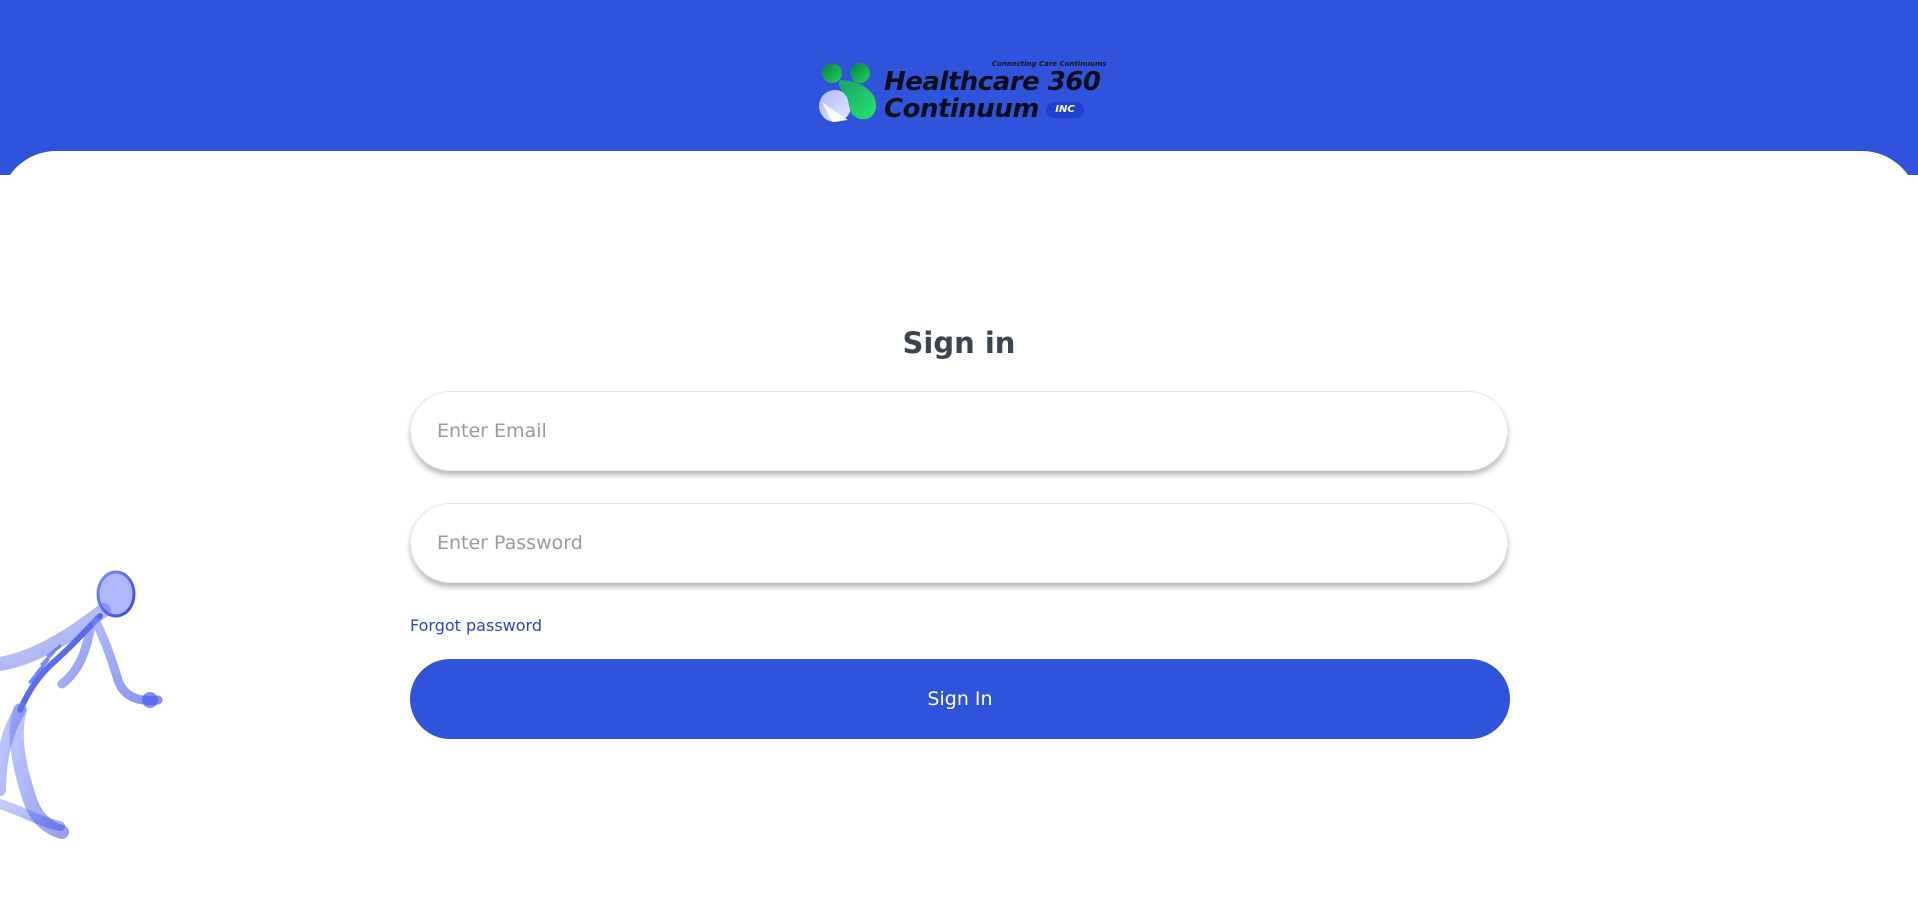 The height and width of the screenshot is (907, 1918). I want to click on email-field, so click(959, 431).